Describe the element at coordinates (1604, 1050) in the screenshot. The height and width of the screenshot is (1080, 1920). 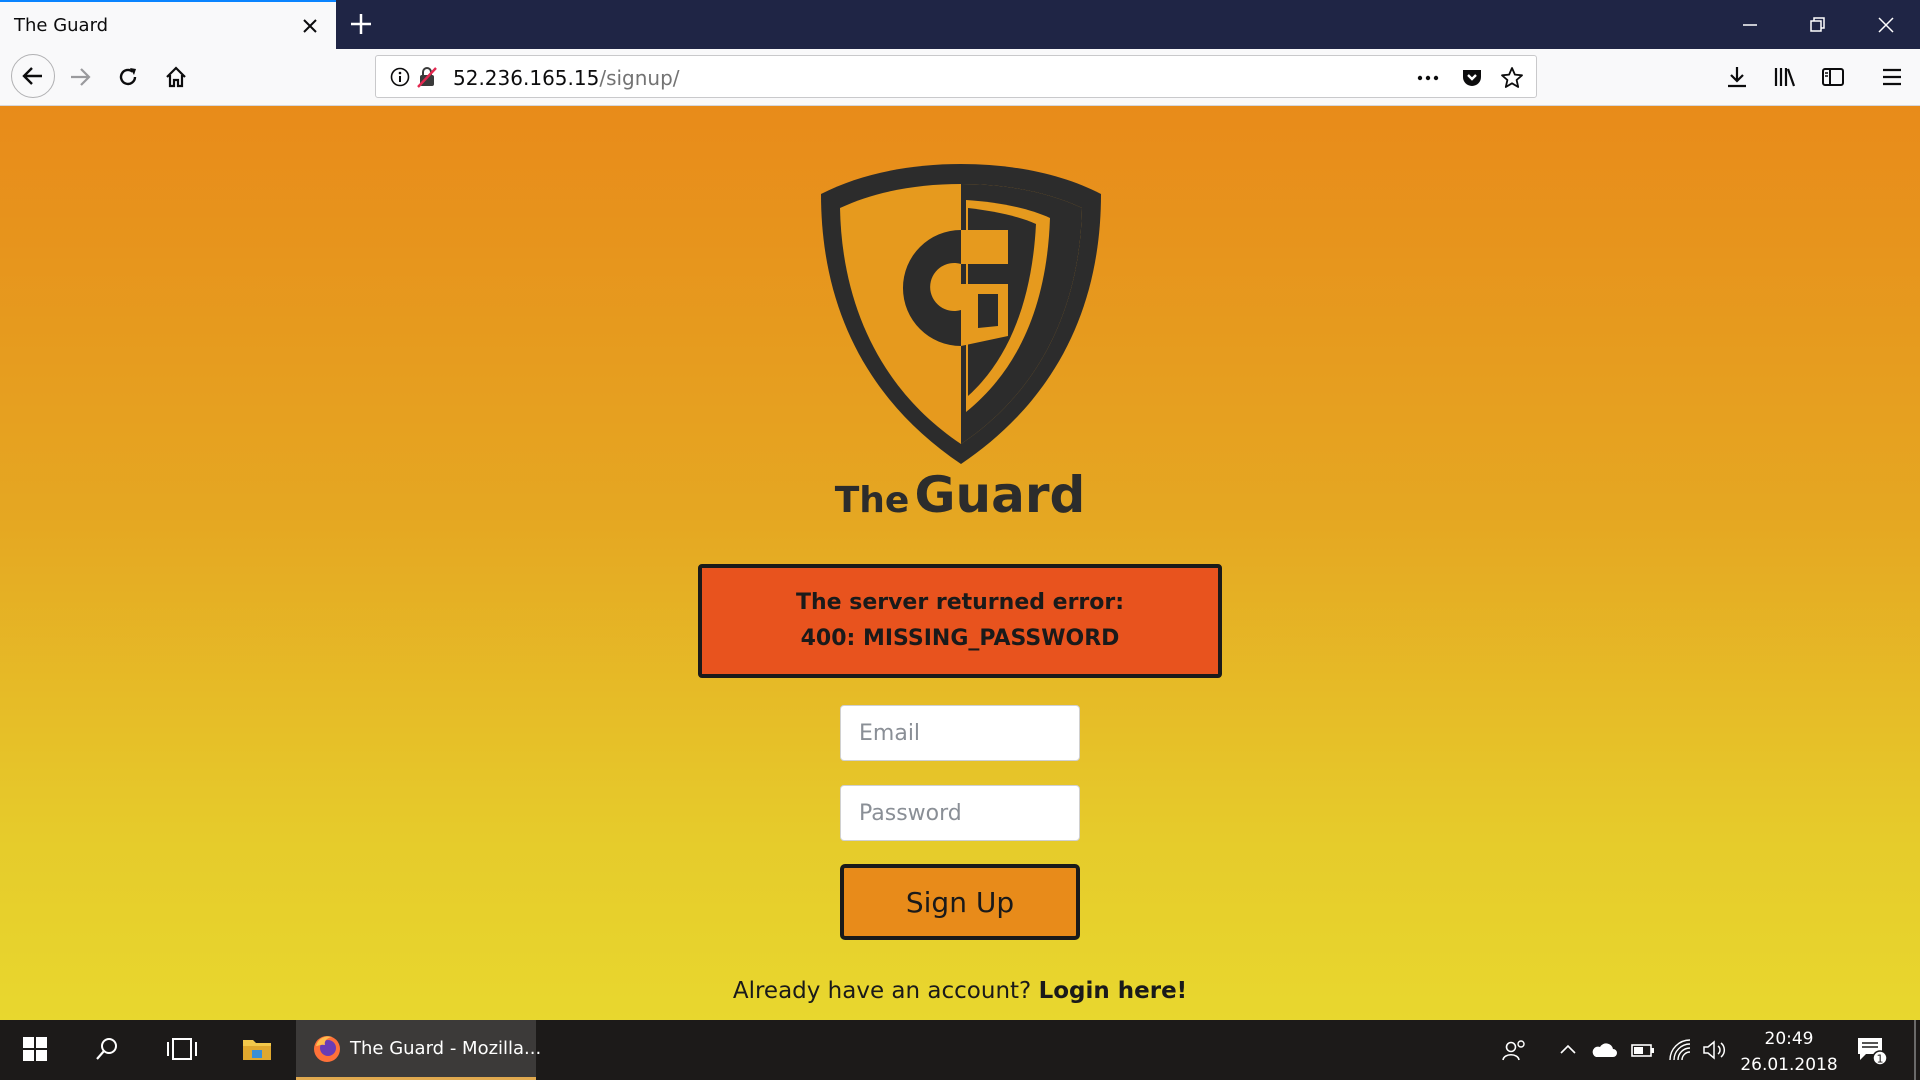
I see `onedrive-cloud-icon` at that location.